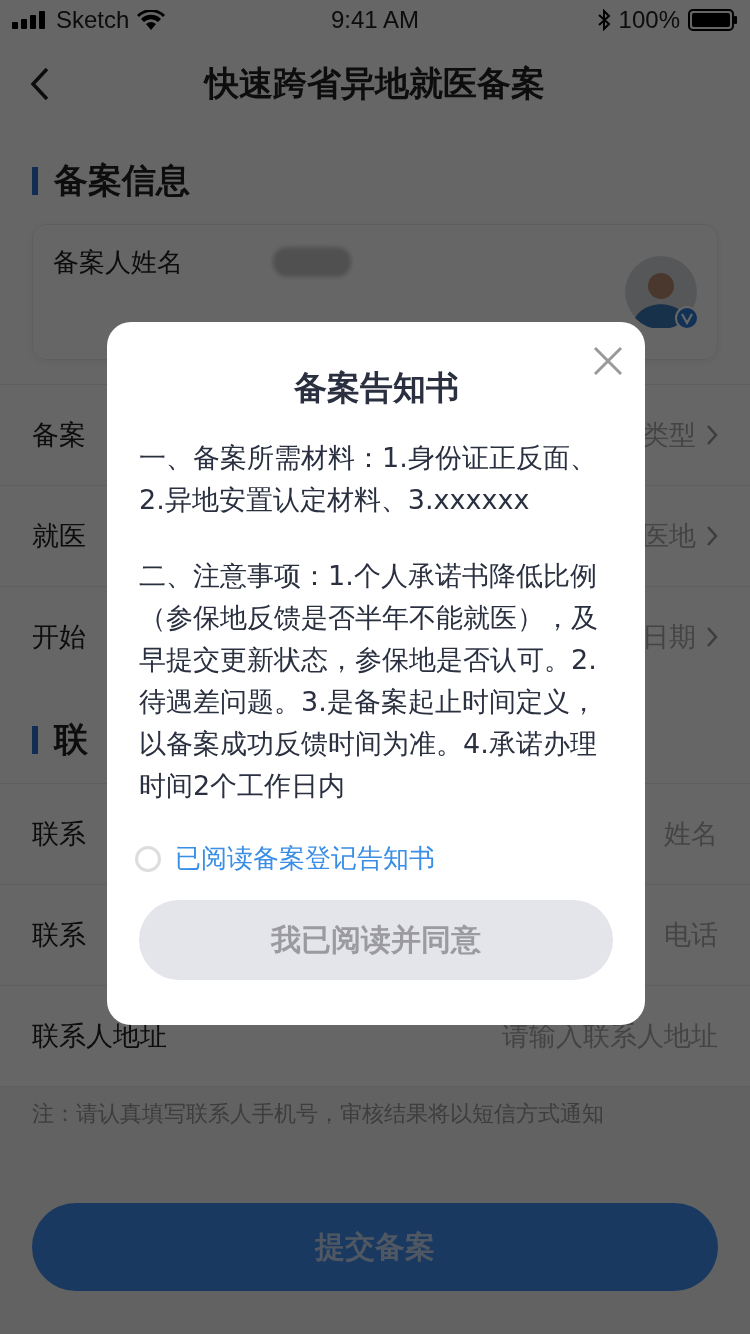  I want to click on section-title: 联, so click(71, 739).